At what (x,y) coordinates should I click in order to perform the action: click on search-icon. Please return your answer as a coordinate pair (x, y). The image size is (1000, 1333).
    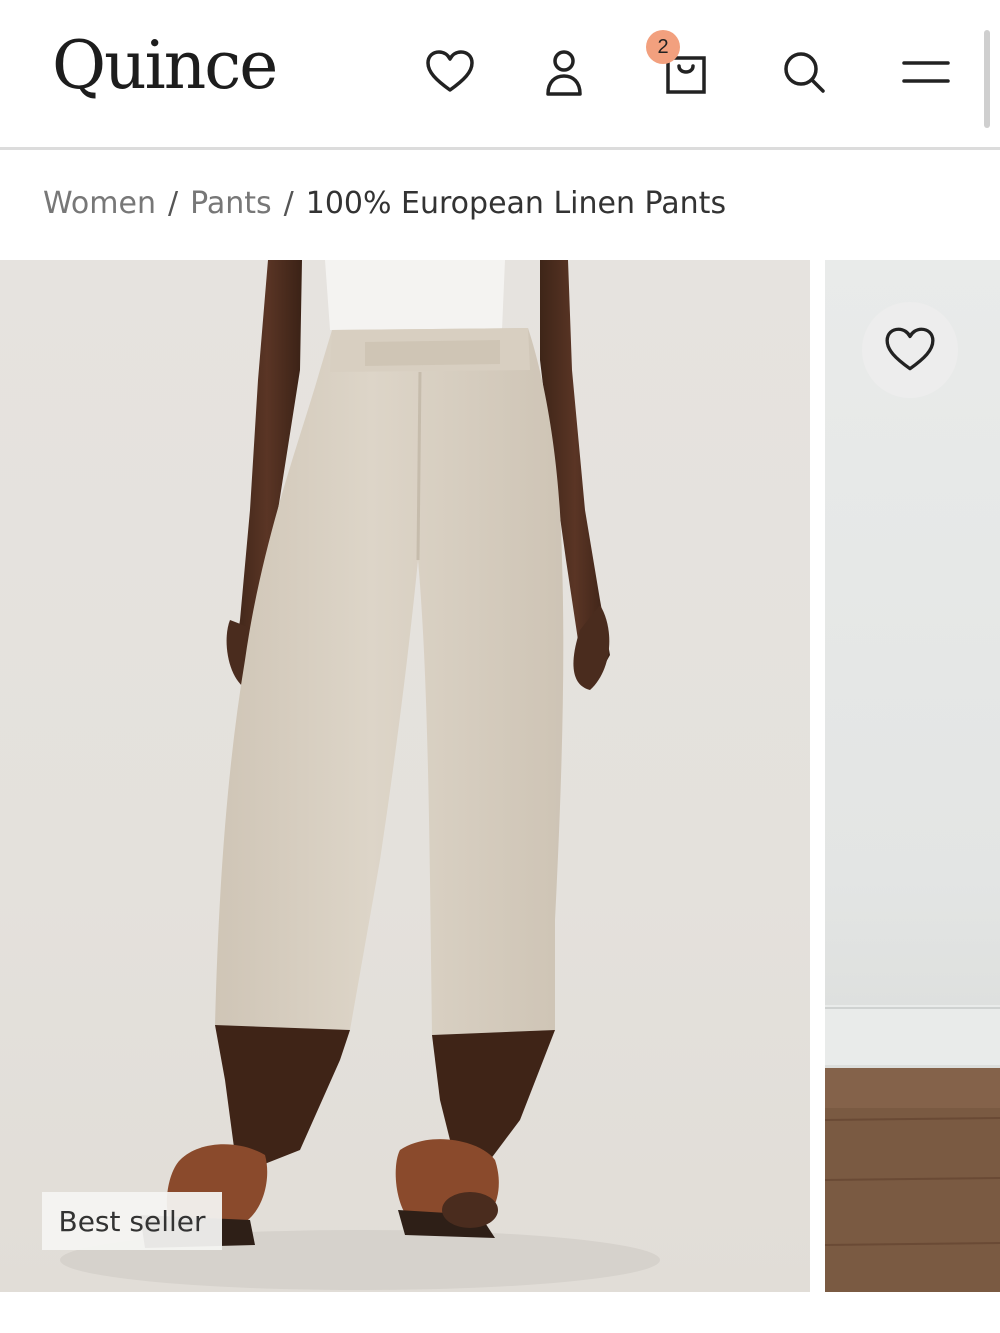
    Looking at the image, I should click on (804, 72).